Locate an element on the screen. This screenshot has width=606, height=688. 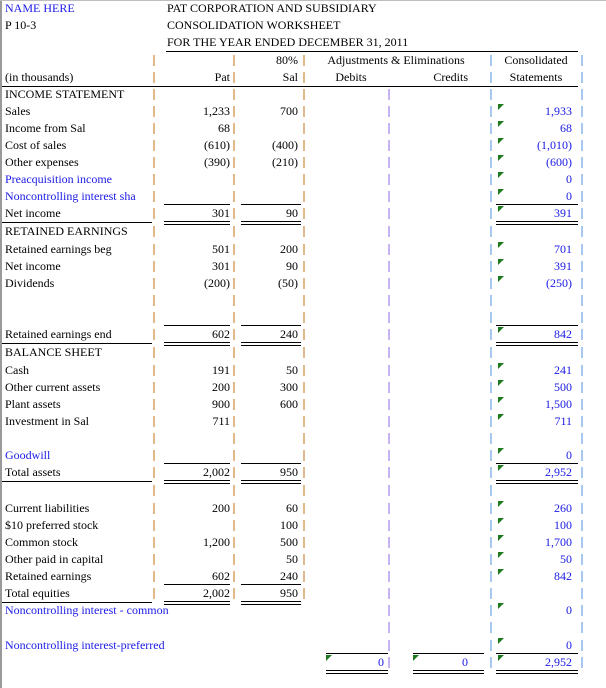
sal-value: 600 is located at coordinates (269, 404).